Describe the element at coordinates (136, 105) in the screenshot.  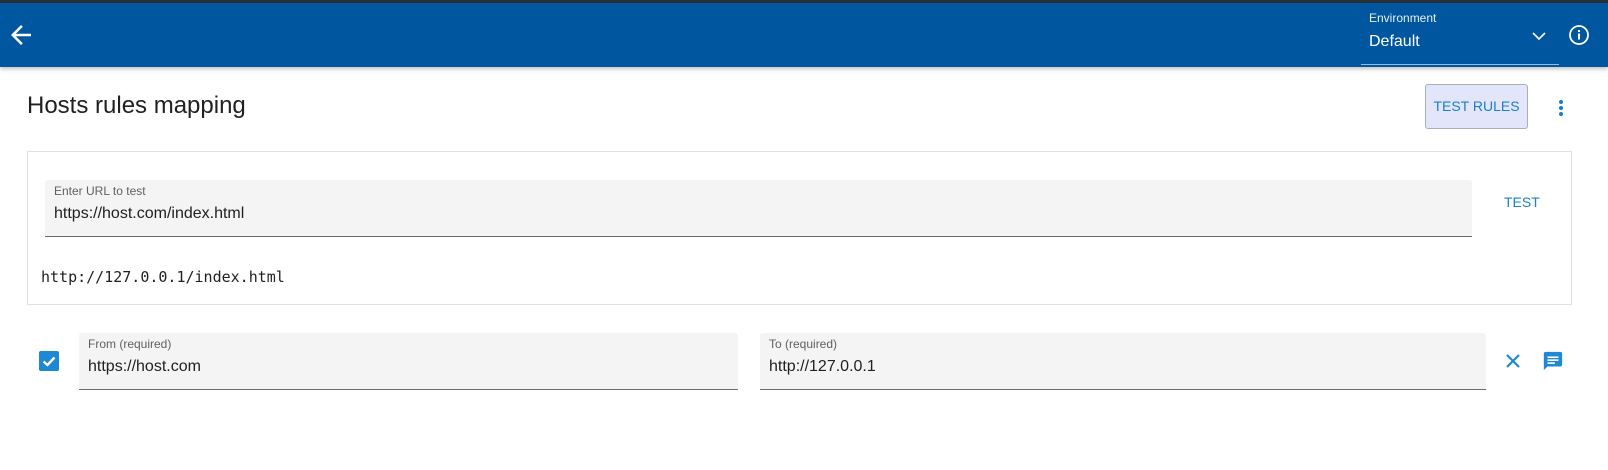
I see `page-title: Hosts rules mapping` at that location.